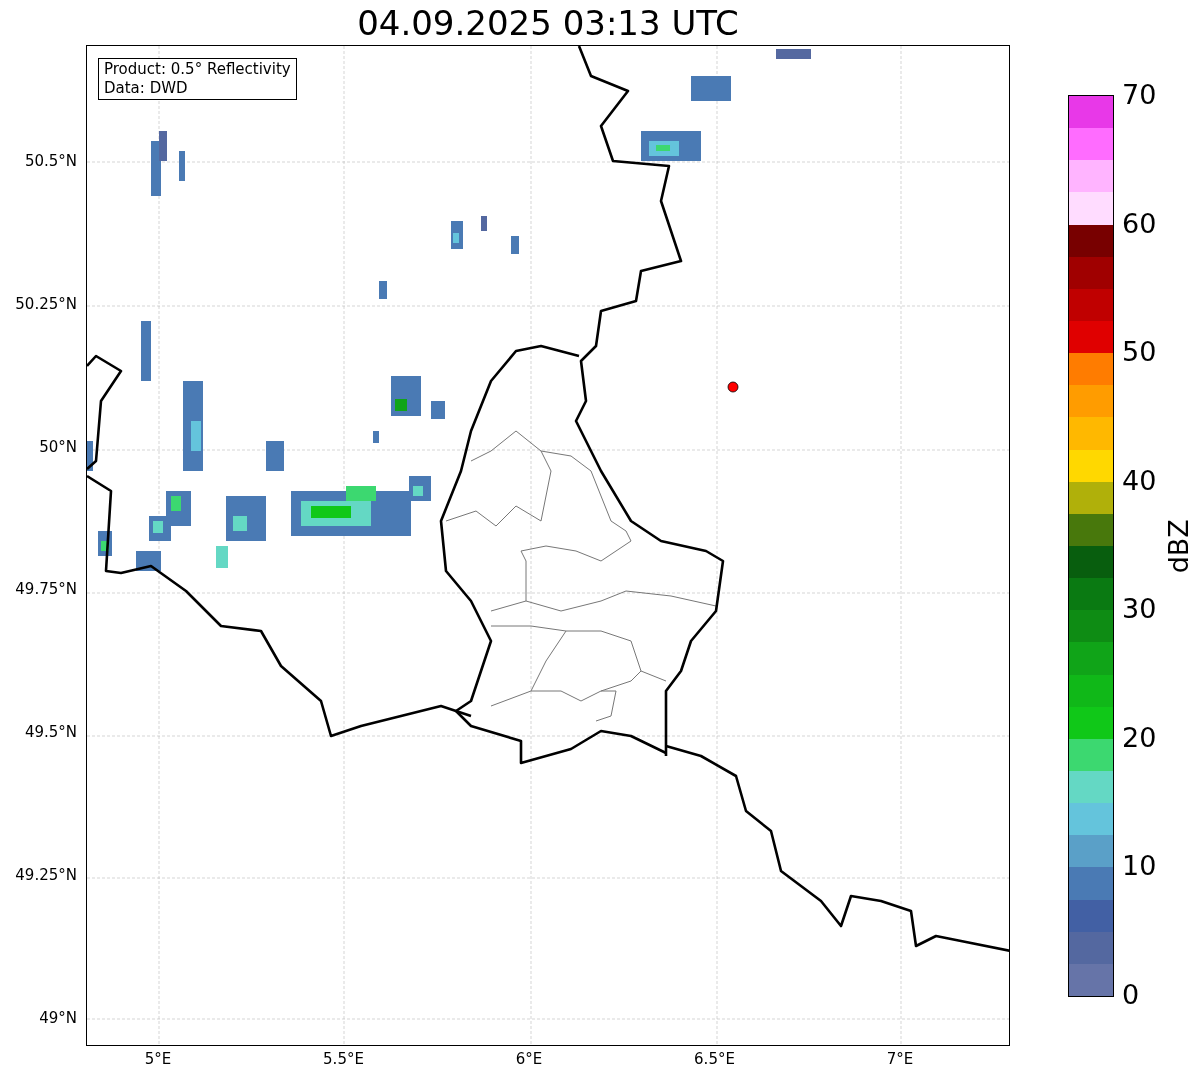 The width and height of the screenshot is (1202, 1081). I want to click on colorbar-tick-label: 20, so click(1139, 737).